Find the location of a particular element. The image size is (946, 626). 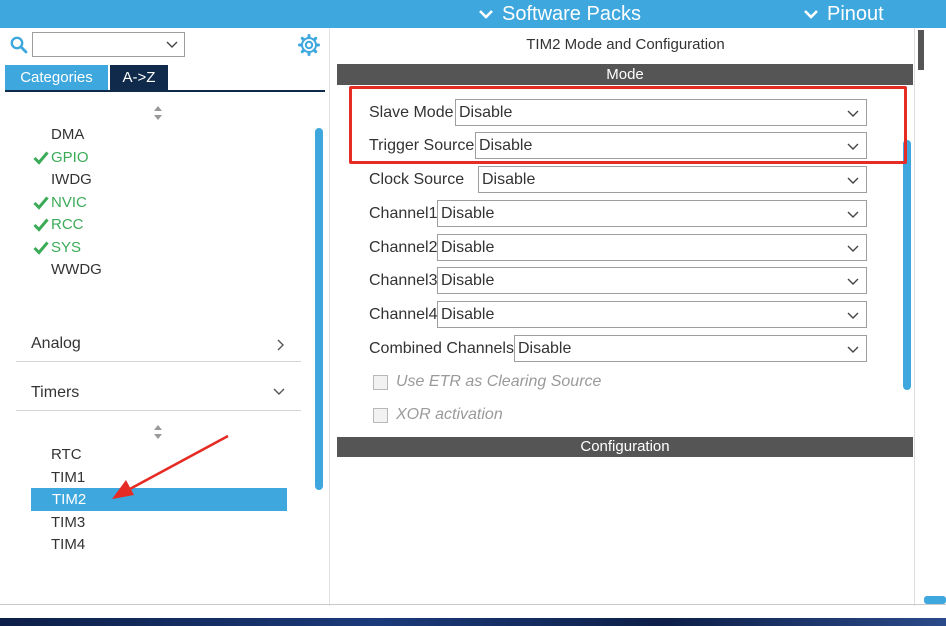

software-packs-menu: Software Packs is located at coordinates (559, 14).